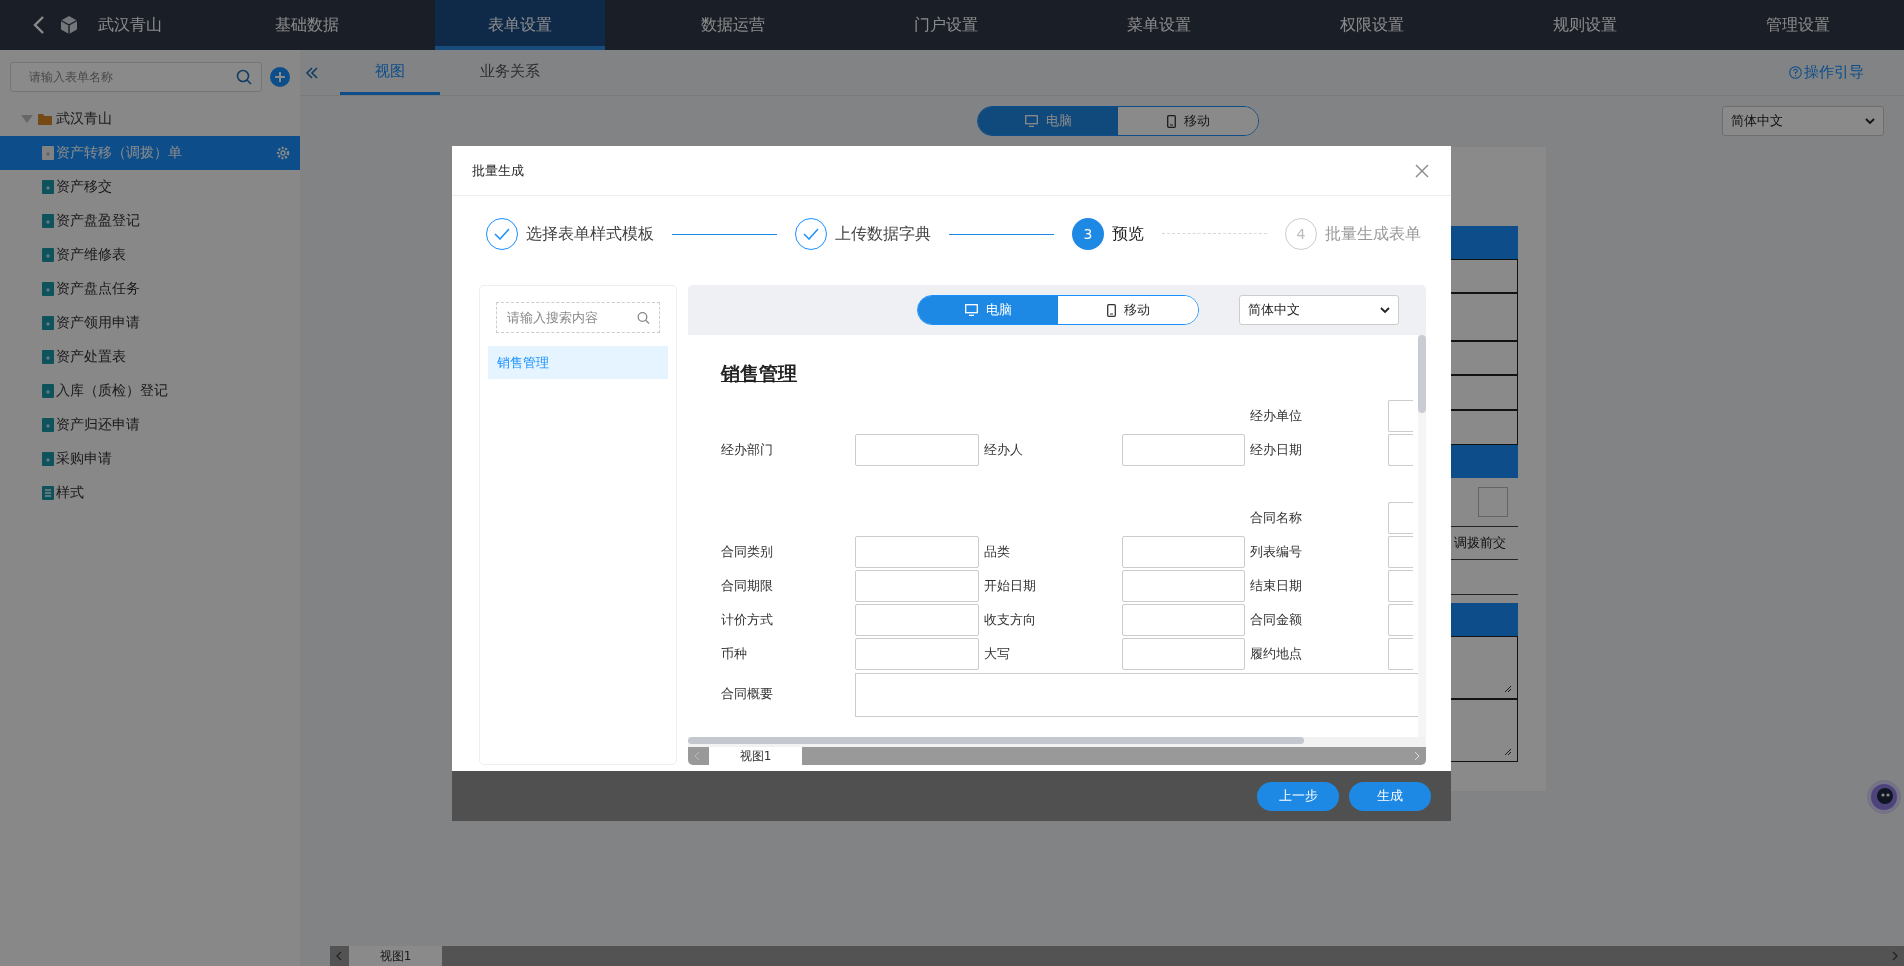 The height and width of the screenshot is (966, 1904). What do you see at coordinates (1797, 25) in the screenshot?
I see `nav-tab: 管理设置` at bounding box center [1797, 25].